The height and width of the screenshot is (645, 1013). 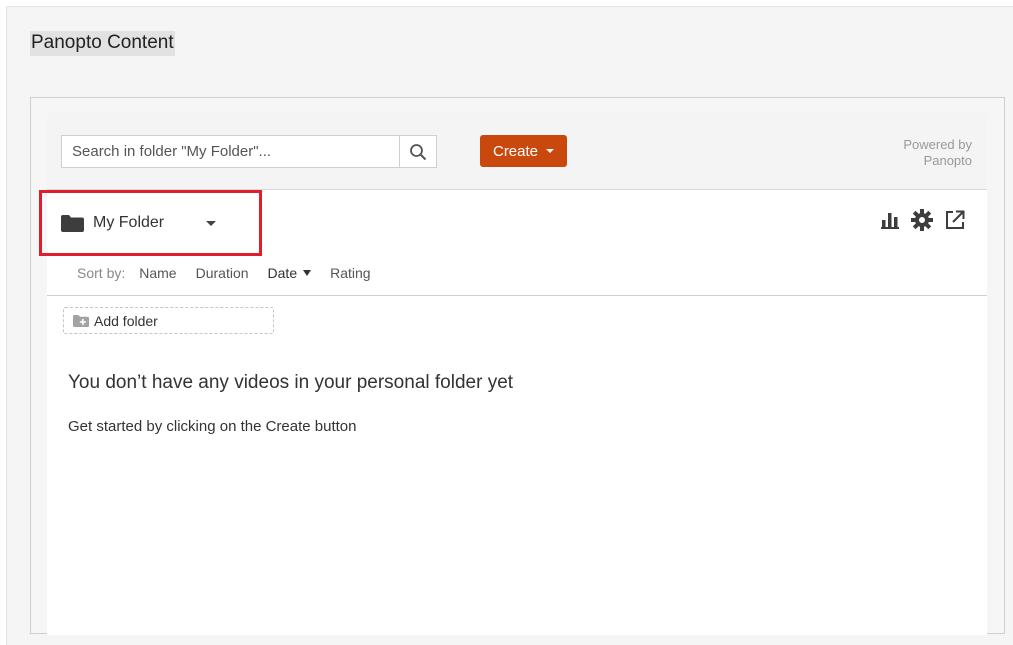 I want to click on search-box, so click(x=249, y=151).